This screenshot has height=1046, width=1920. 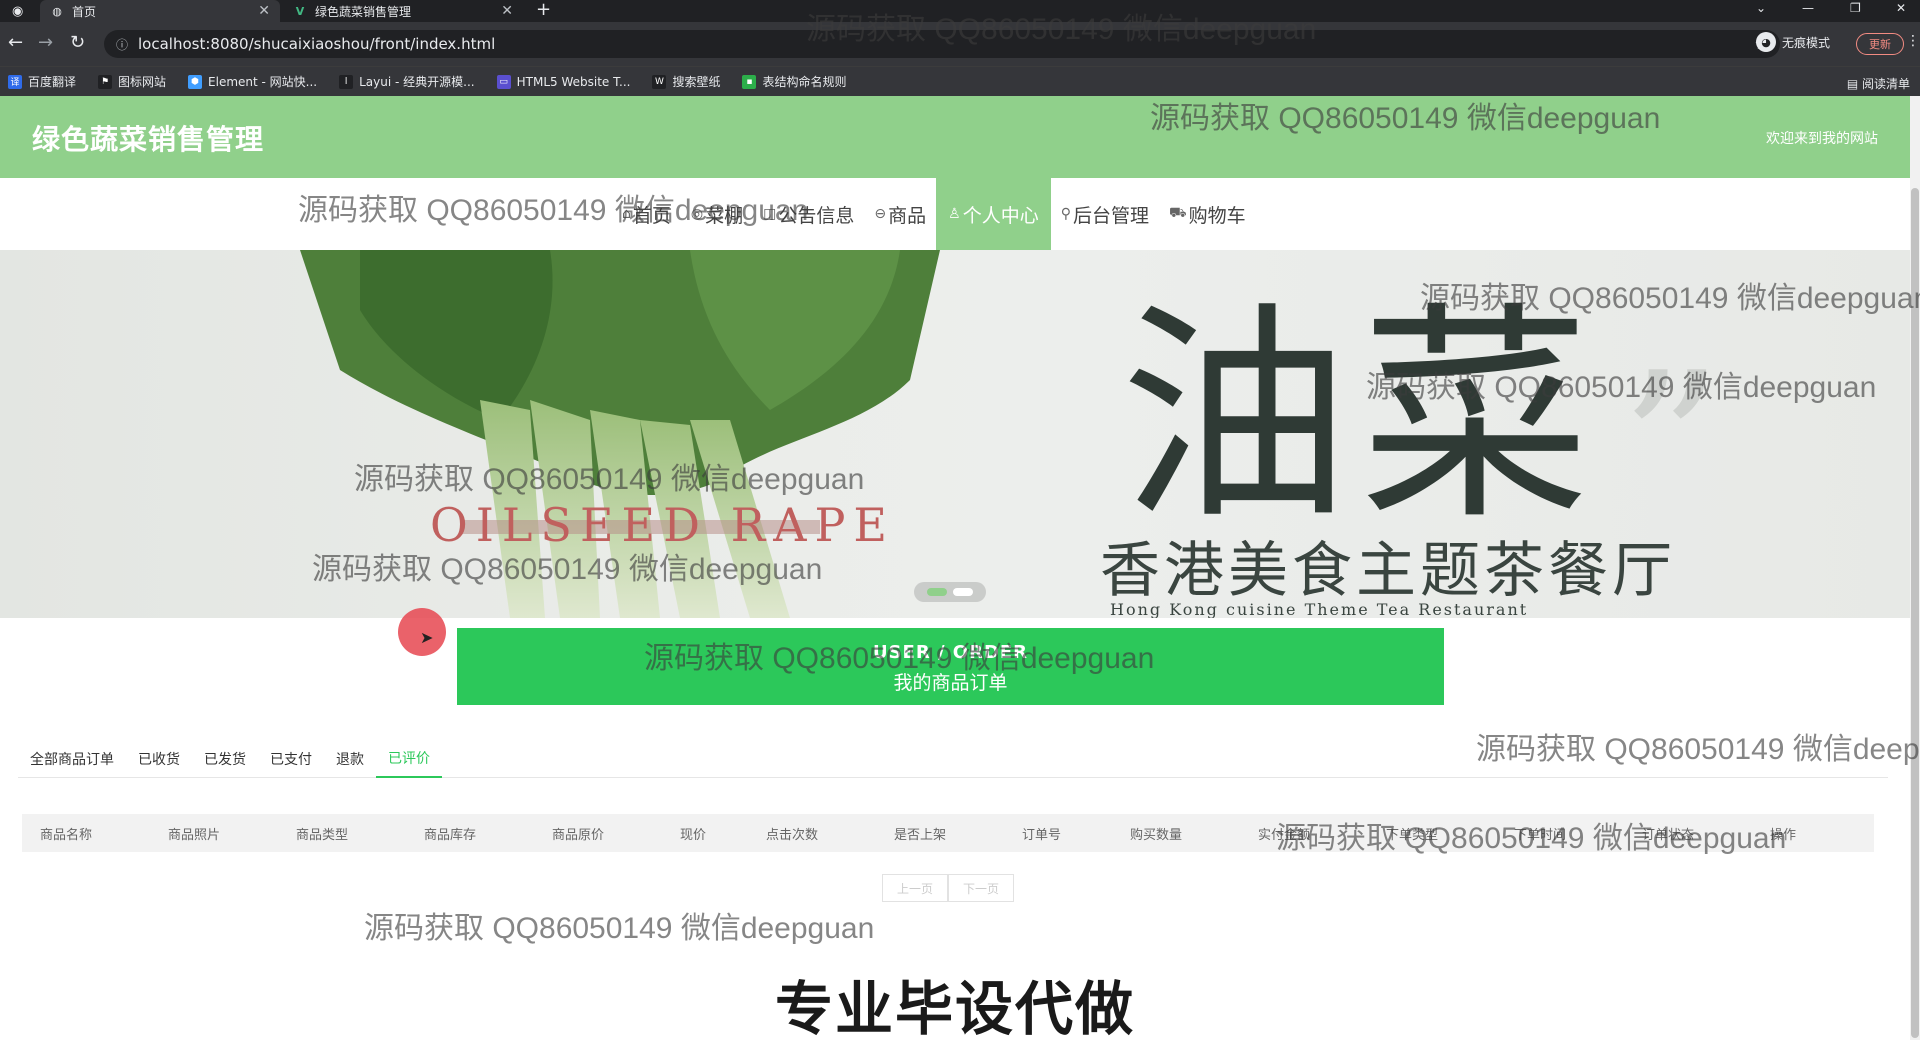 I want to click on nav-item-user: ♙ 个人中心, so click(x=993, y=214).